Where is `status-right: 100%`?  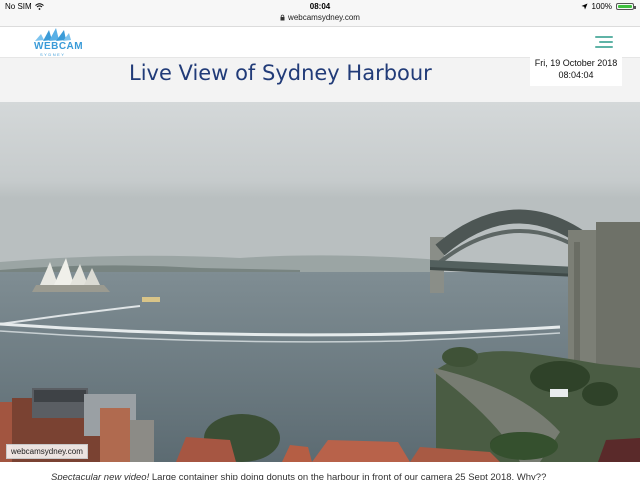
status-right: 100% is located at coordinates (608, 6).